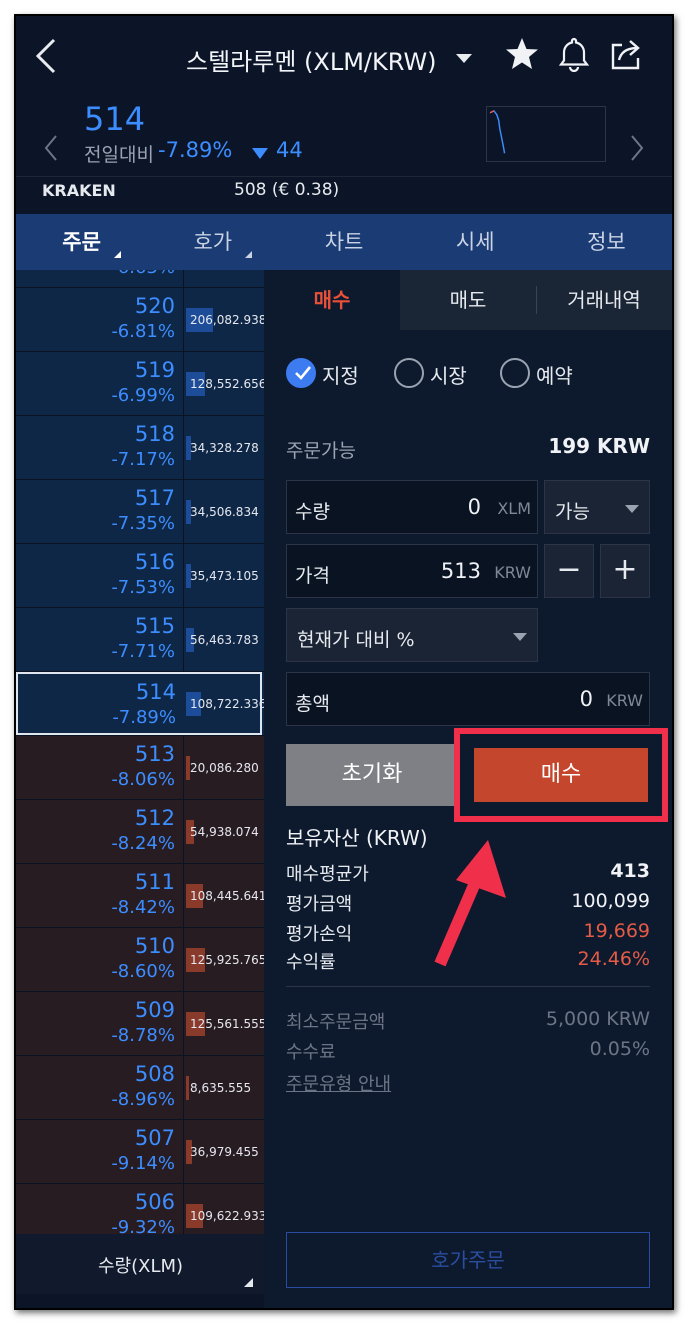  Describe the element at coordinates (625, 571) in the screenshot. I see `price-plus-button: +` at that location.